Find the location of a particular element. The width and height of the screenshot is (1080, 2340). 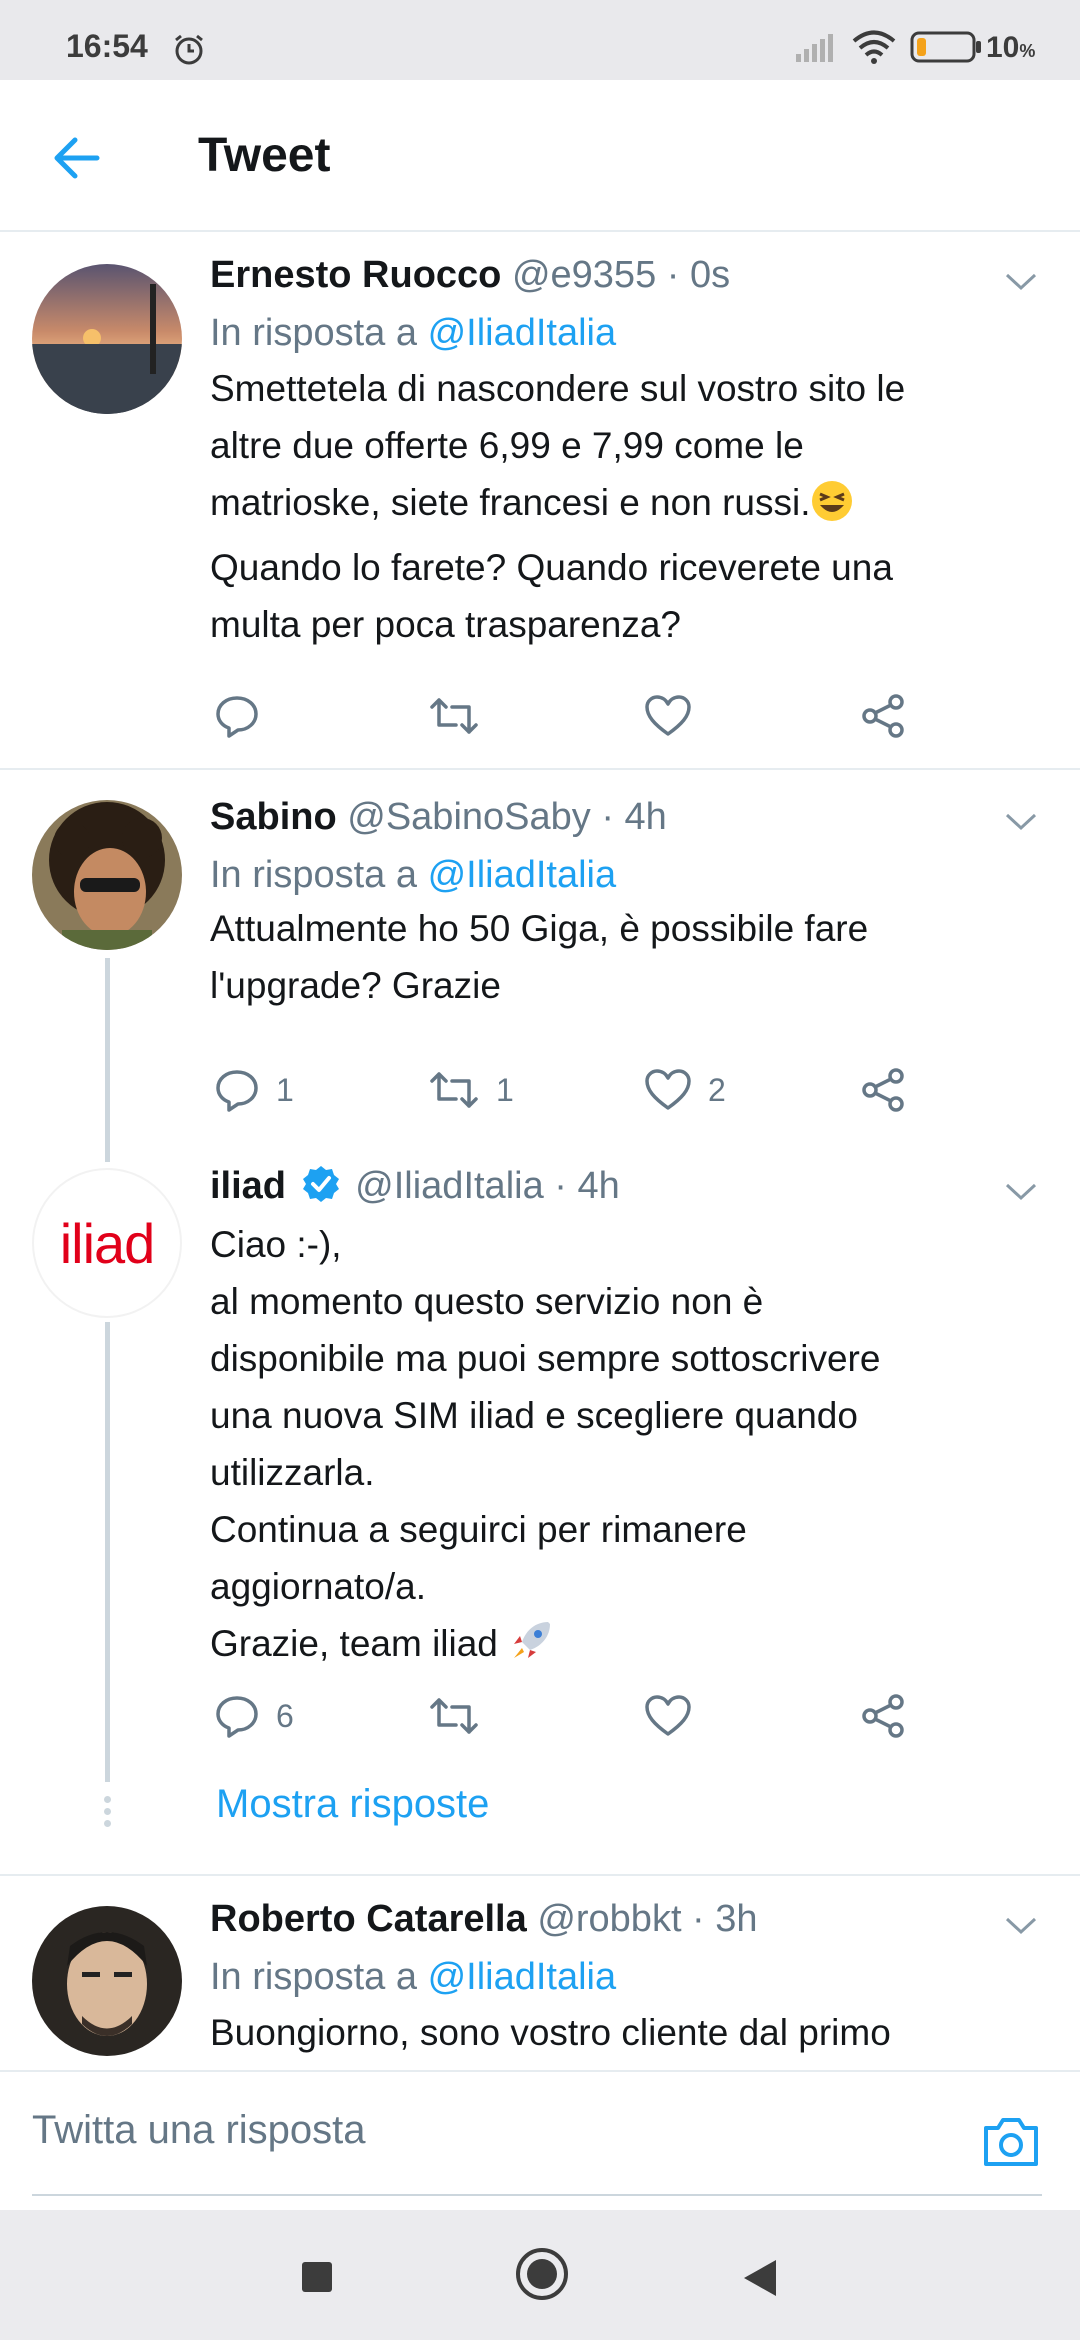

author-name: Roberto Catarella is located at coordinates (368, 1919).